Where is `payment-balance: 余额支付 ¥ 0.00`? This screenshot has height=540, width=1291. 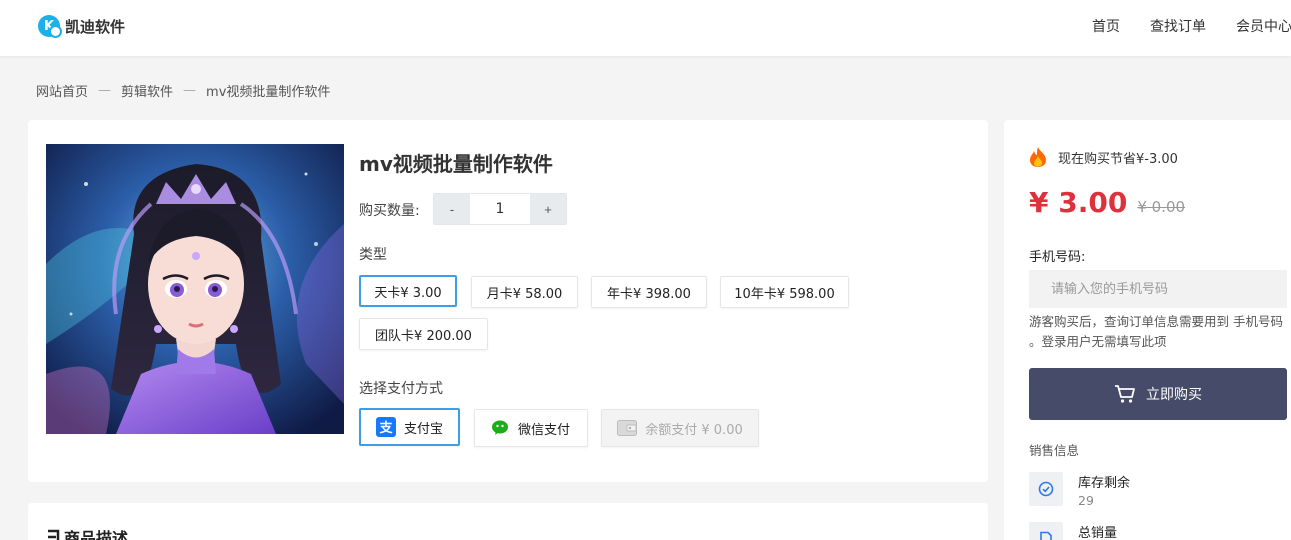 payment-balance: 余额支付 ¥ 0.00 is located at coordinates (680, 428).